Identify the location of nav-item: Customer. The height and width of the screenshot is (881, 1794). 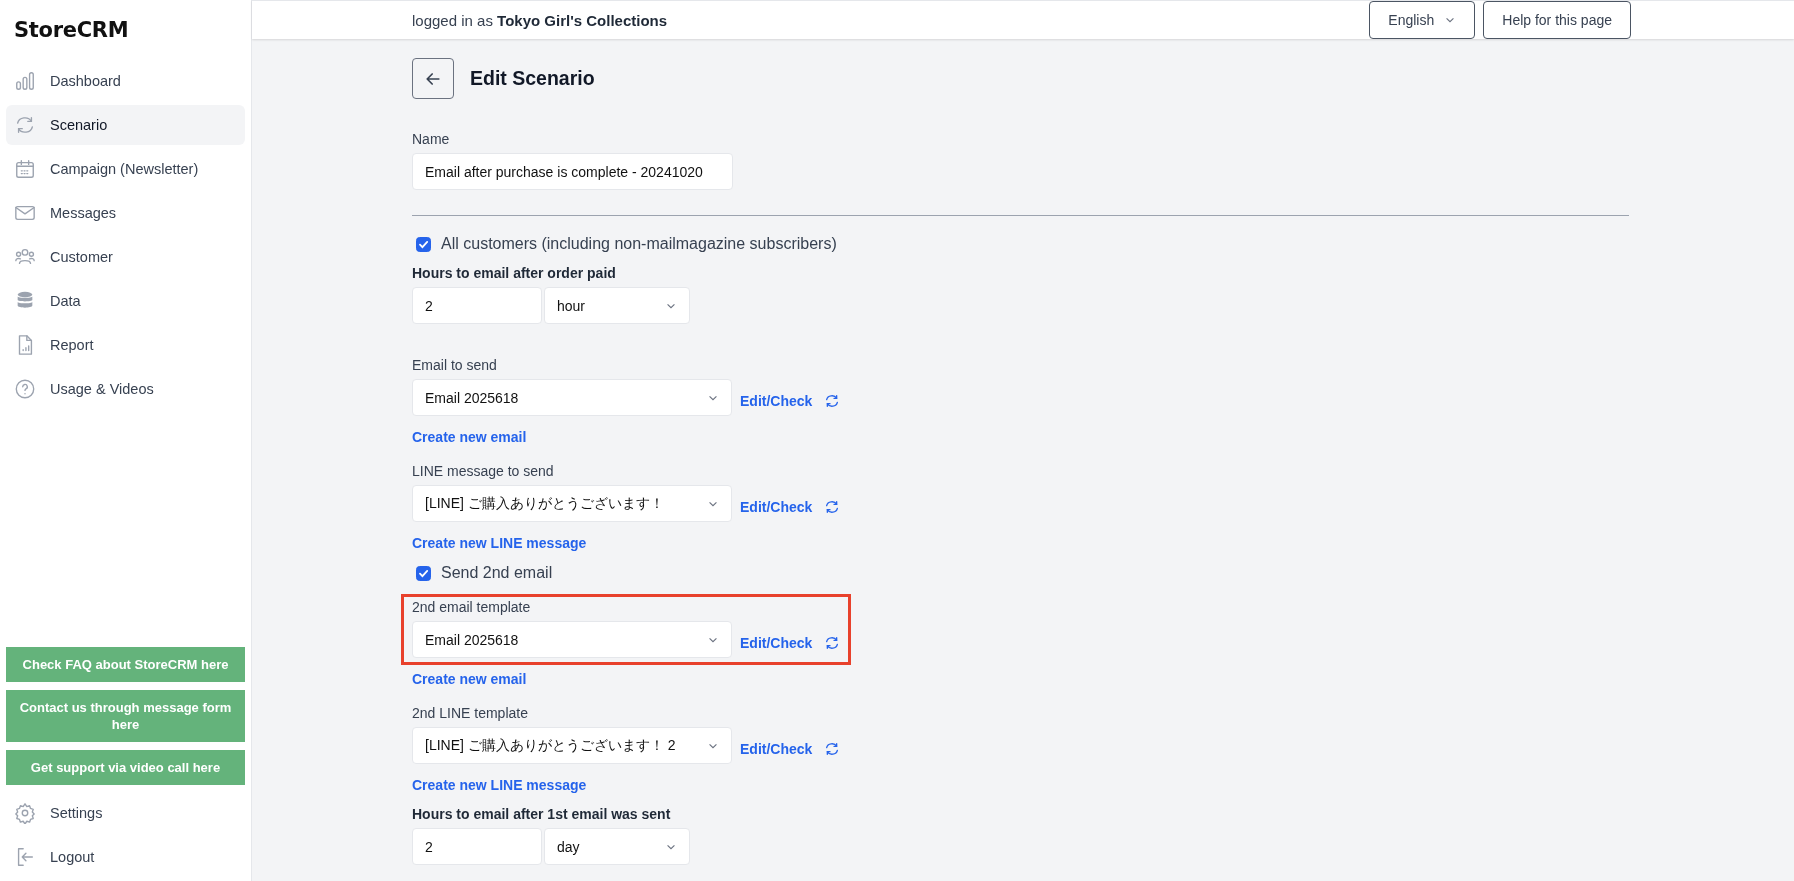
(125, 257).